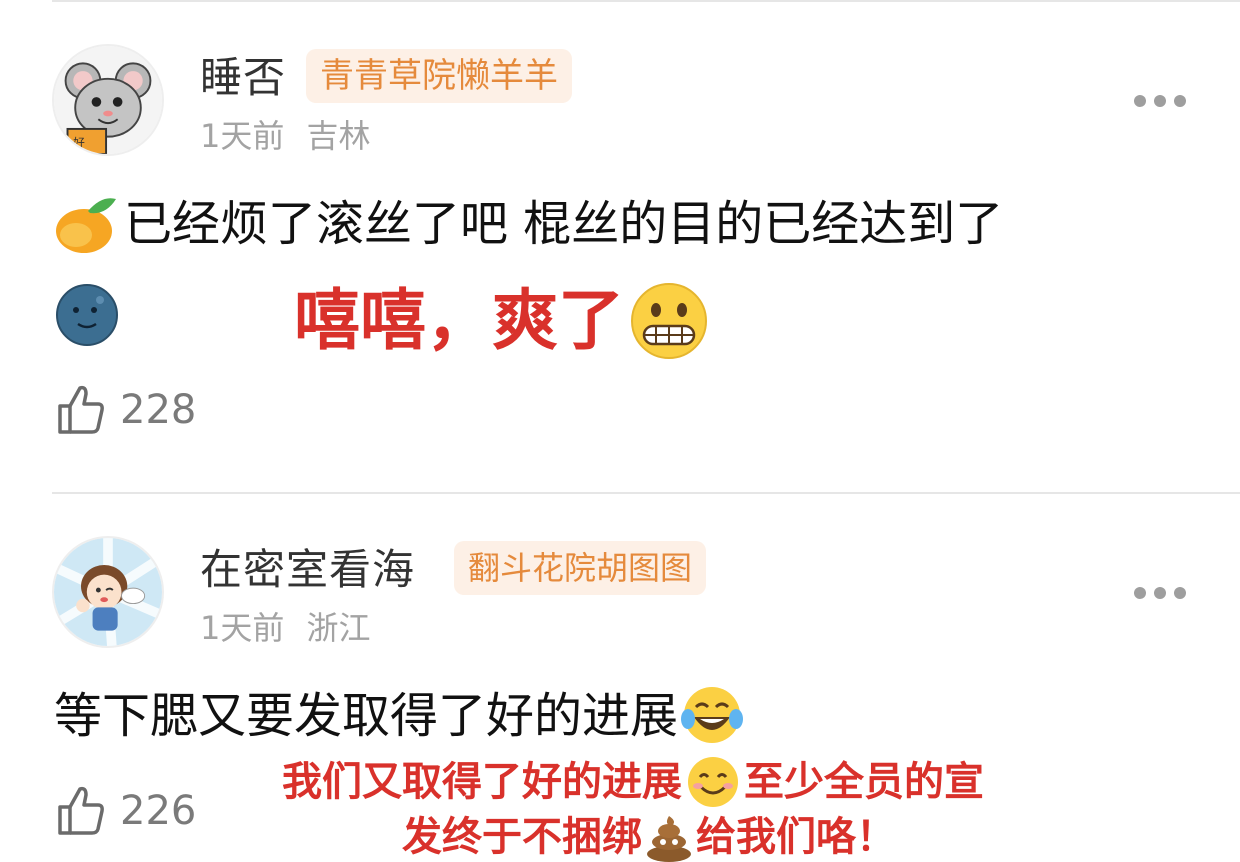 The height and width of the screenshot is (862, 1240). Describe the element at coordinates (580, 568) in the screenshot. I see `user-badge: 翻斗花院胡图图` at that location.